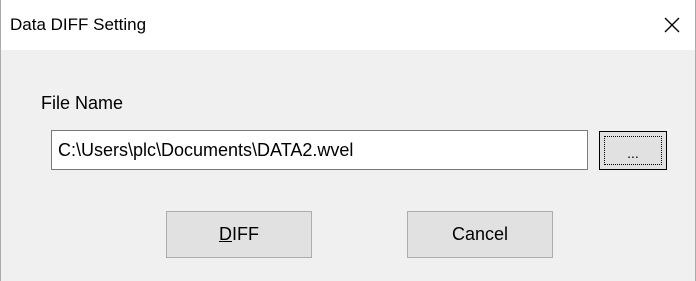 The width and height of the screenshot is (696, 281). I want to click on close-icon, so click(672, 25).